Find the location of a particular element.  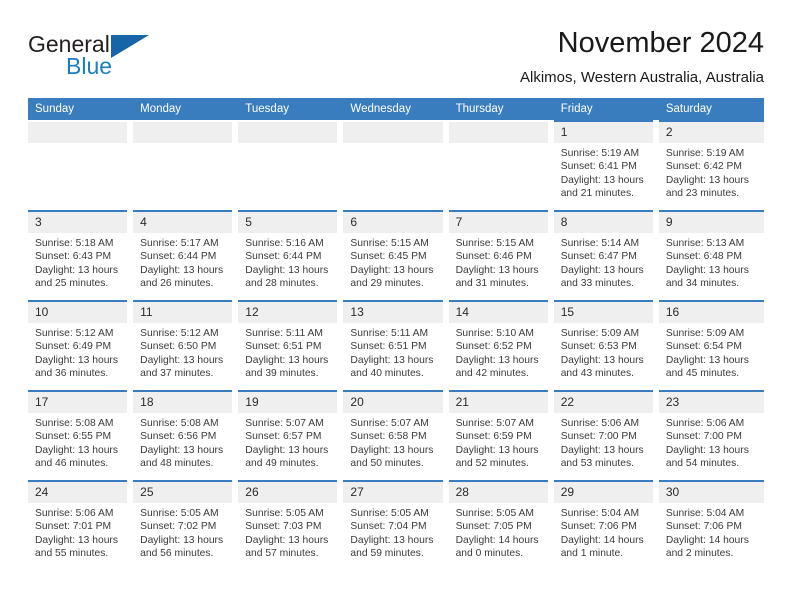

day-number: 4 is located at coordinates (183, 222).